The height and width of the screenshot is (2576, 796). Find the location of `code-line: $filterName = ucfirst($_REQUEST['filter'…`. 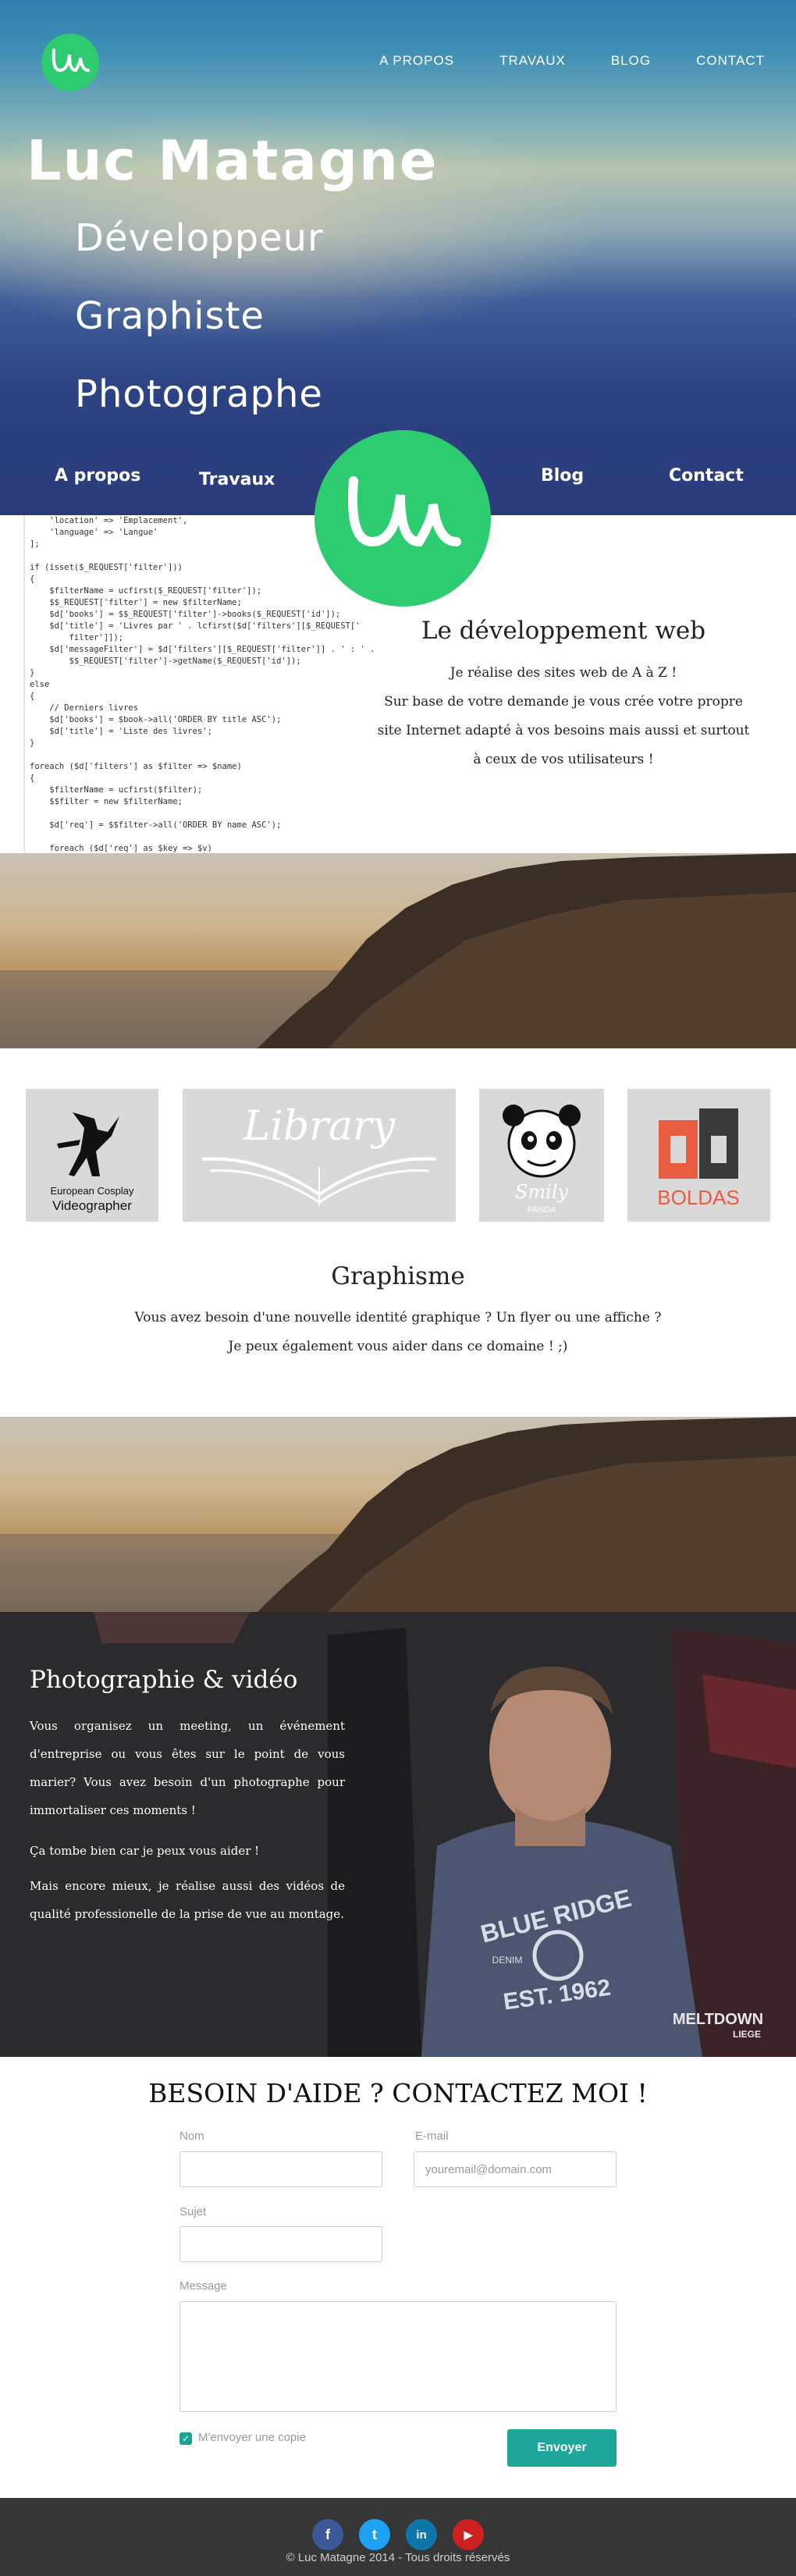

code-line: $filterName = ucfirst($_REQUEST['filter'… is located at coordinates (146, 591).